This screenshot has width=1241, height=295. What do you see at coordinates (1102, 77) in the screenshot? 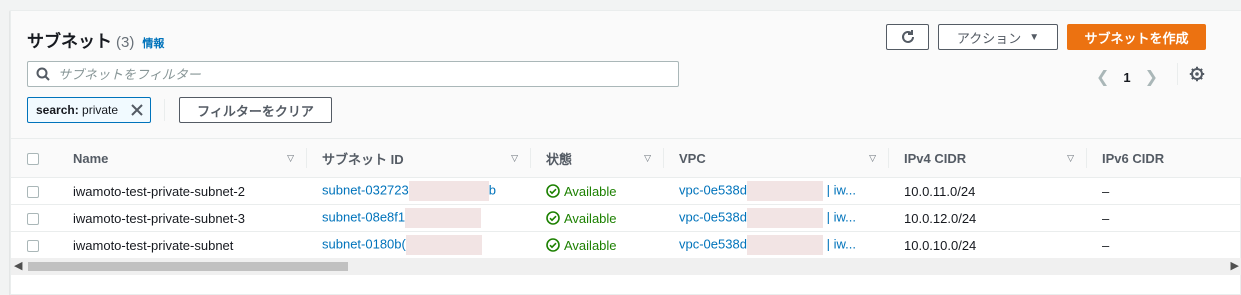
I see `prev-page-icon: ❮` at bounding box center [1102, 77].